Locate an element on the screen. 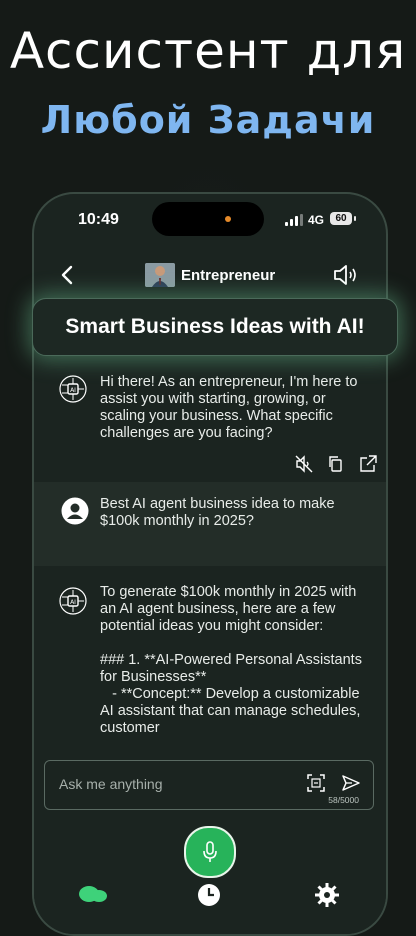  mute-icon is located at coordinates (304, 464).